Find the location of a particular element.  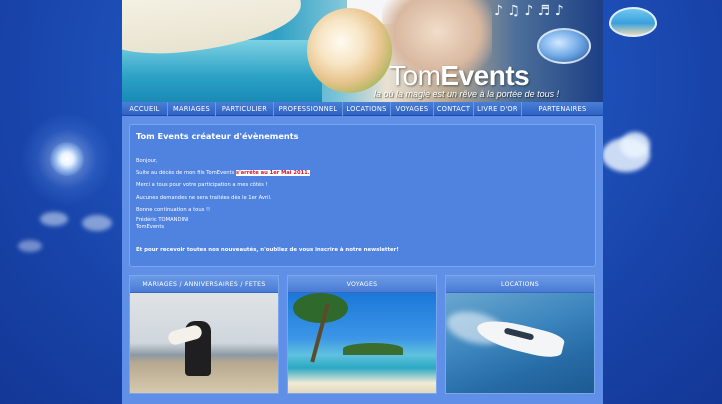

couple-photo-bubble is located at coordinates (564, 46).